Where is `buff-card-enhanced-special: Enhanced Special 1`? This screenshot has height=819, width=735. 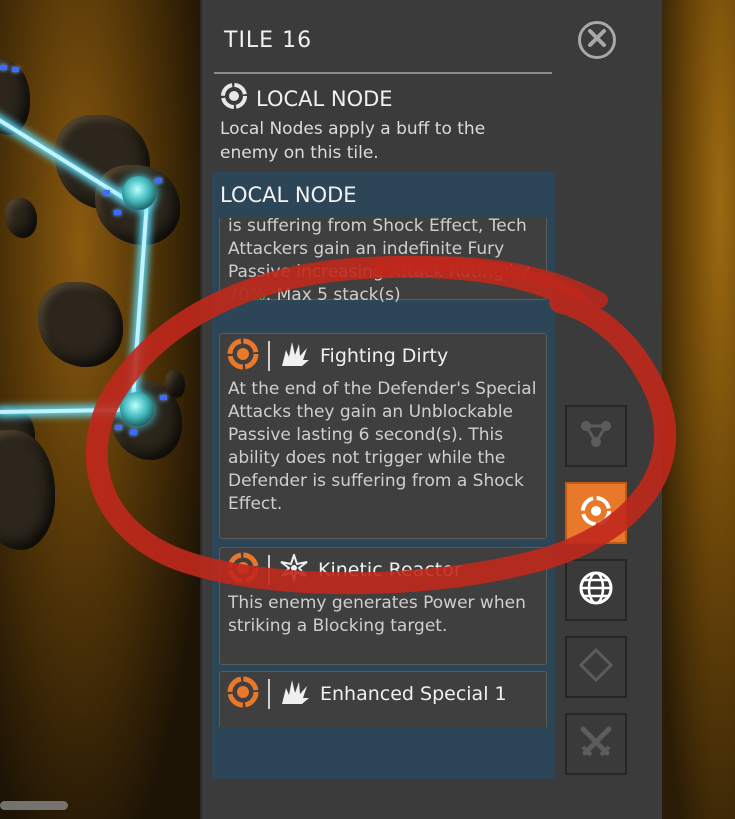
buff-card-enhanced-special: Enhanced Special 1 is located at coordinates (383, 699).